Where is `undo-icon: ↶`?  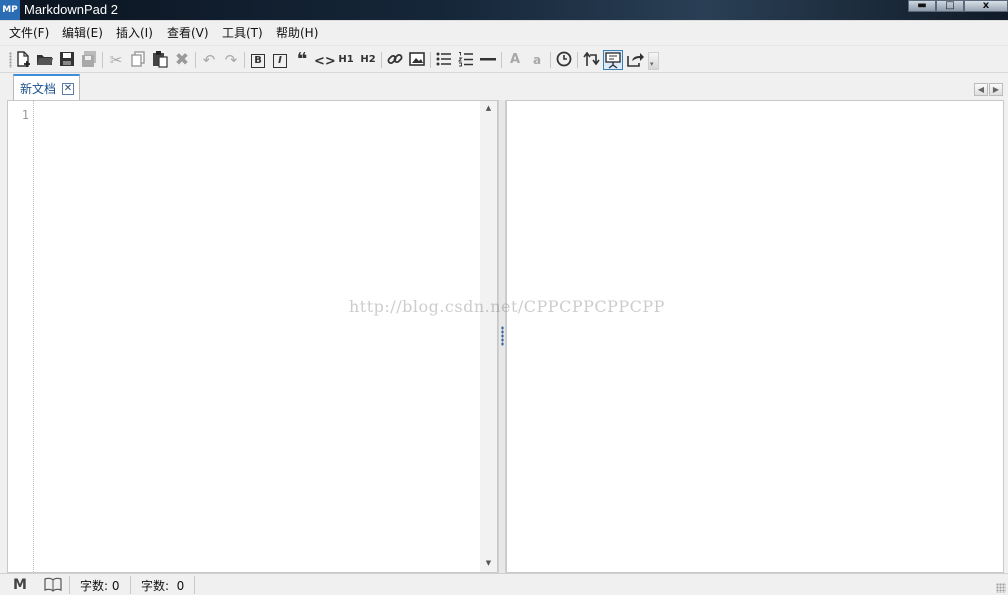 undo-icon: ↶ is located at coordinates (209, 60).